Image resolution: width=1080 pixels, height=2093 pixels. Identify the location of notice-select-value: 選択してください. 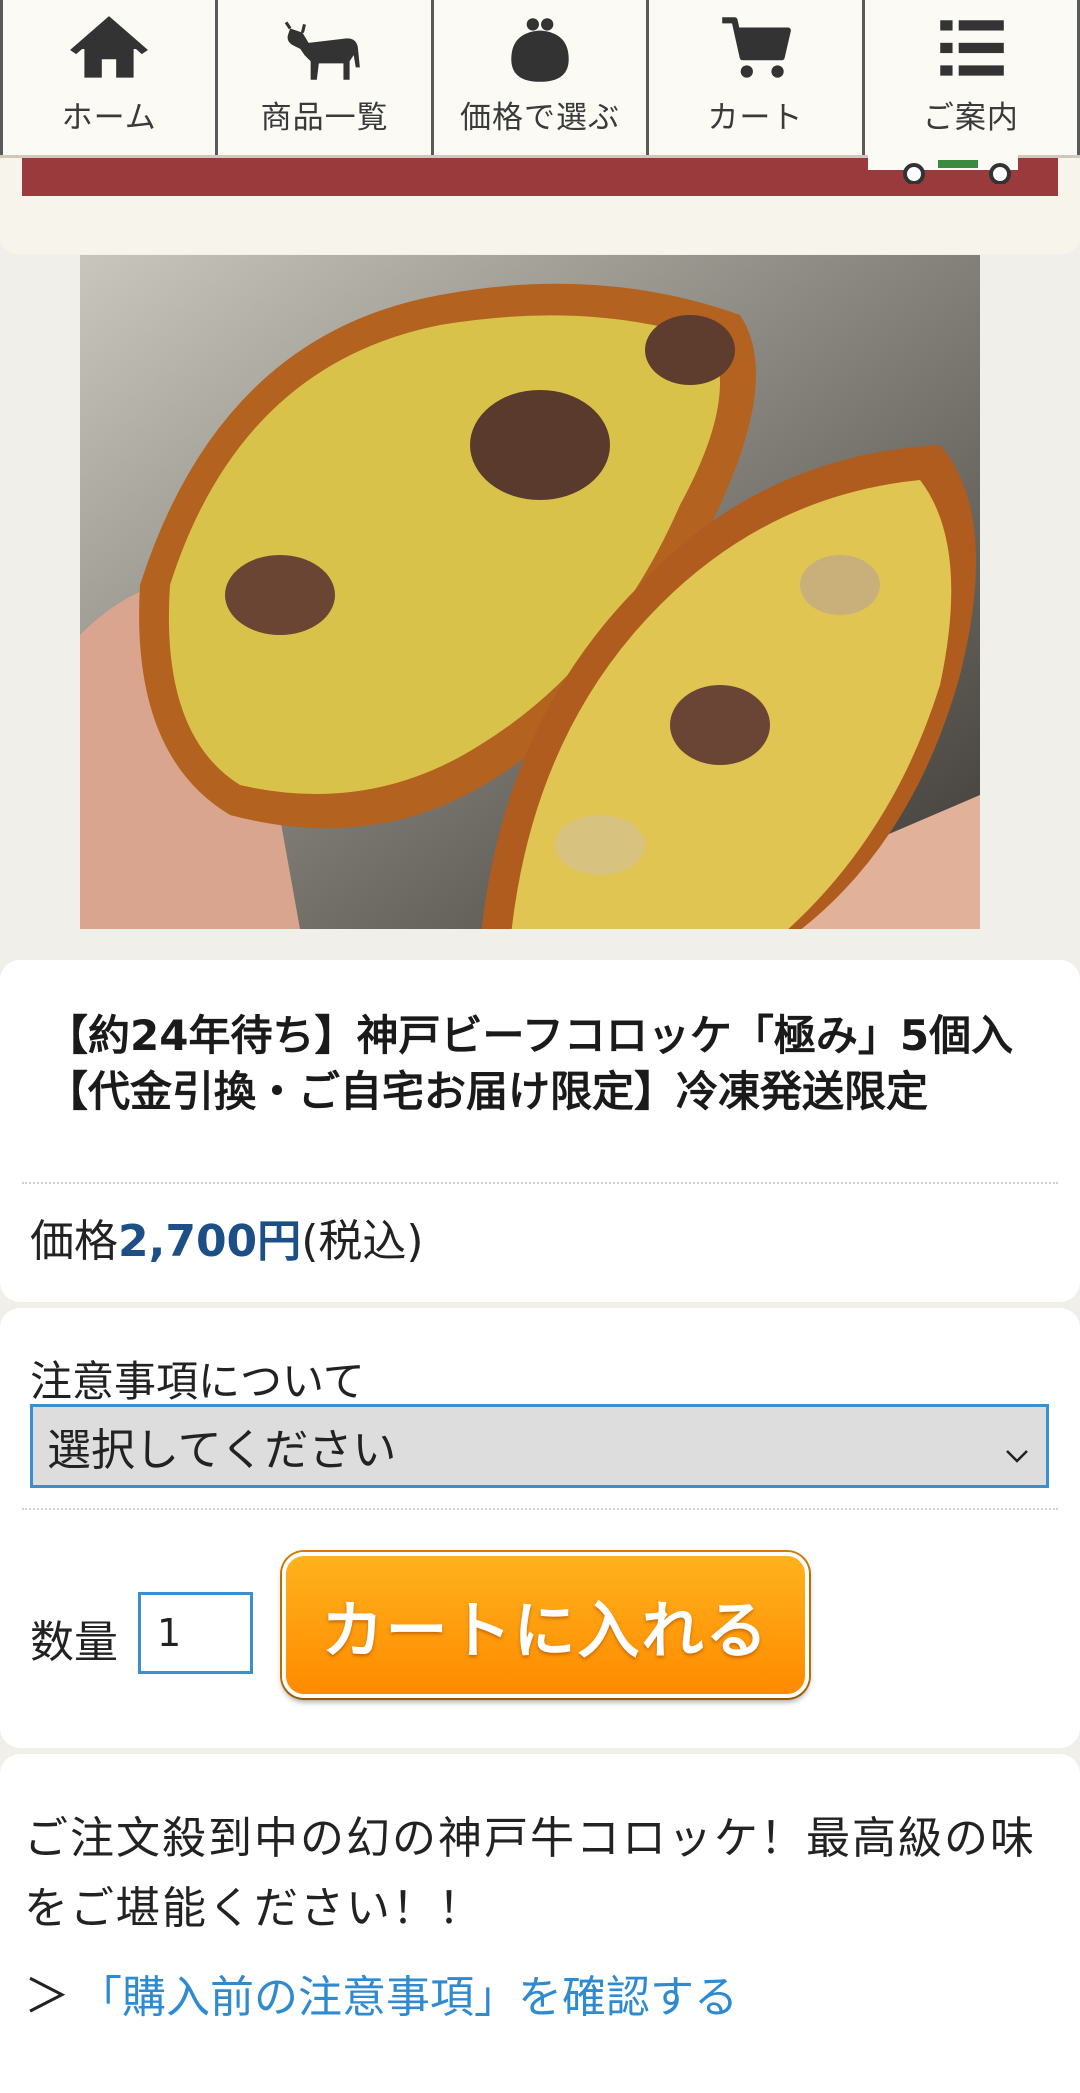
(222, 1450).